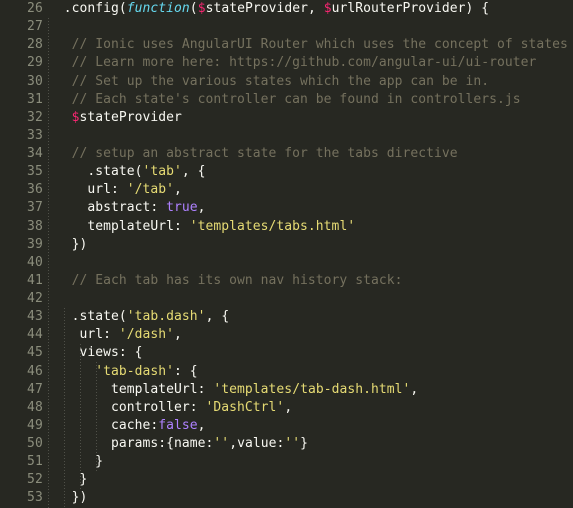 The height and width of the screenshot is (508, 573). Describe the element at coordinates (193, 8) in the screenshot. I see `token-plain: (` at that location.